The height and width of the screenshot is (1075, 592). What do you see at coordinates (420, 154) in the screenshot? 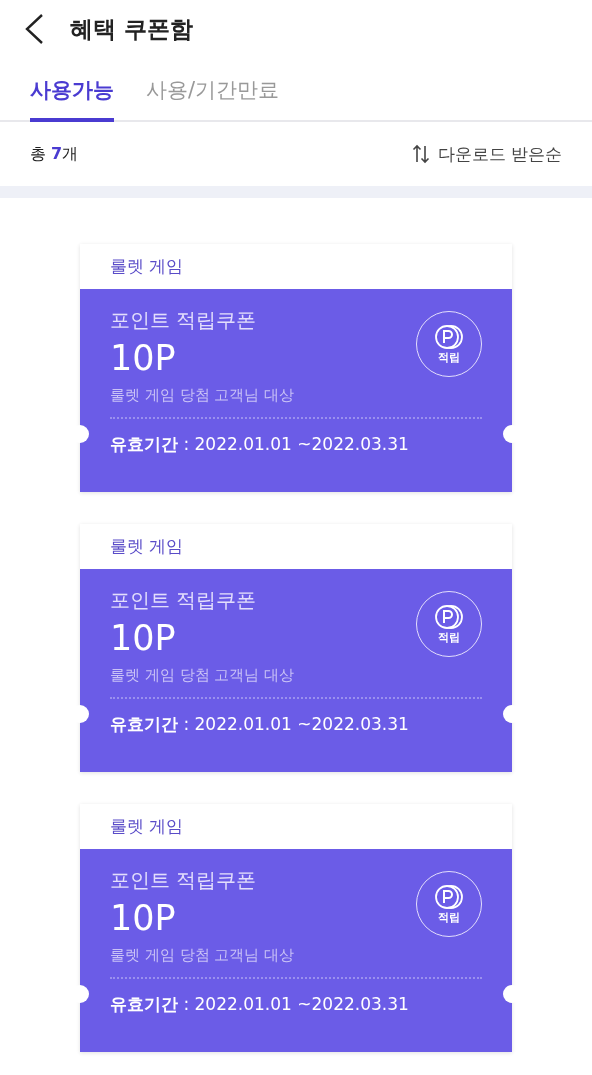
I see `sort-icon` at bounding box center [420, 154].